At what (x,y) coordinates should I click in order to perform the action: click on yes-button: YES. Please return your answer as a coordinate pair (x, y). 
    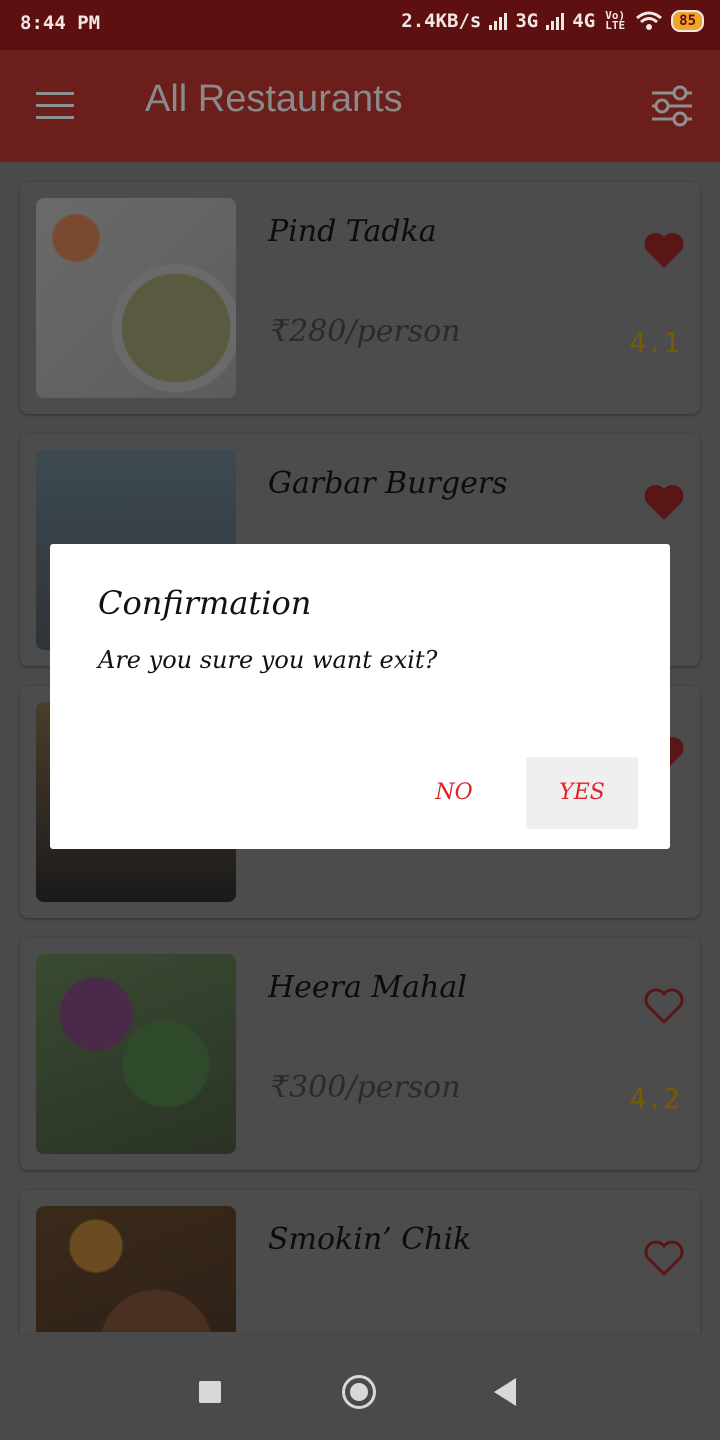
    Looking at the image, I should click on (582, 793).